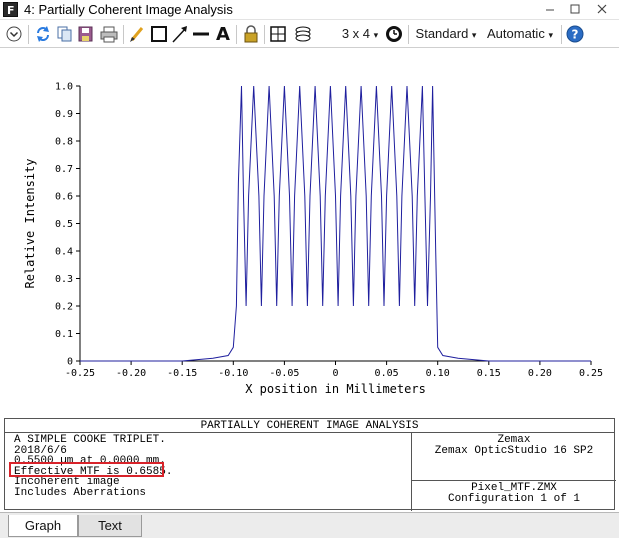  I want to click on lock-icon, so click(251, 34).